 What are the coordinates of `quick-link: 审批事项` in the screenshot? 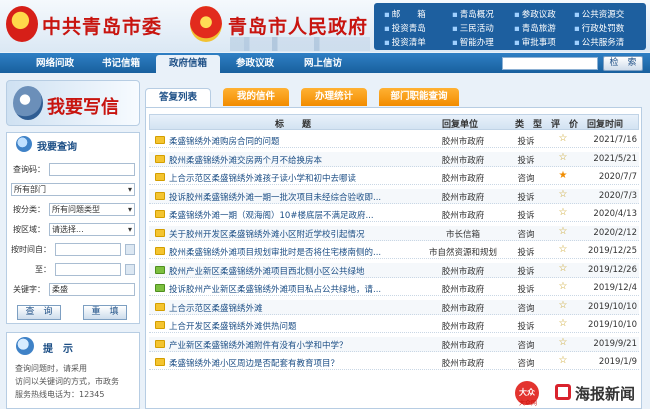 It's located at (535, 42).